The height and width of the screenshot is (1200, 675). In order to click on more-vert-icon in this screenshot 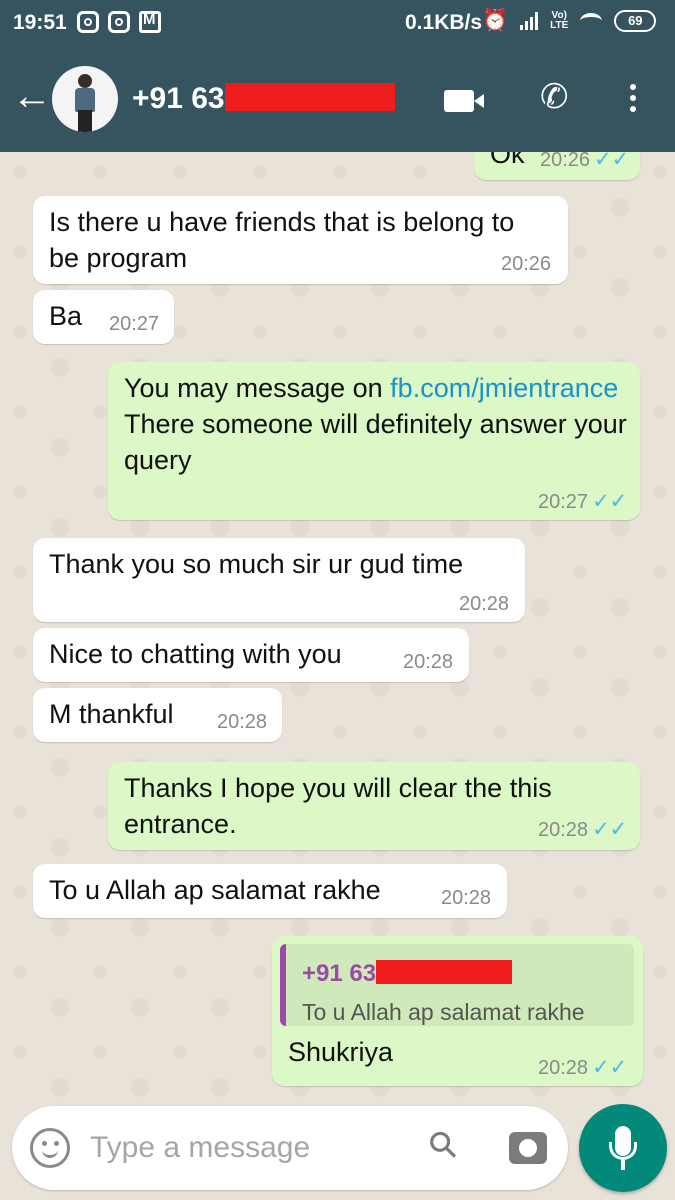, I will do `click(633, 98)`.